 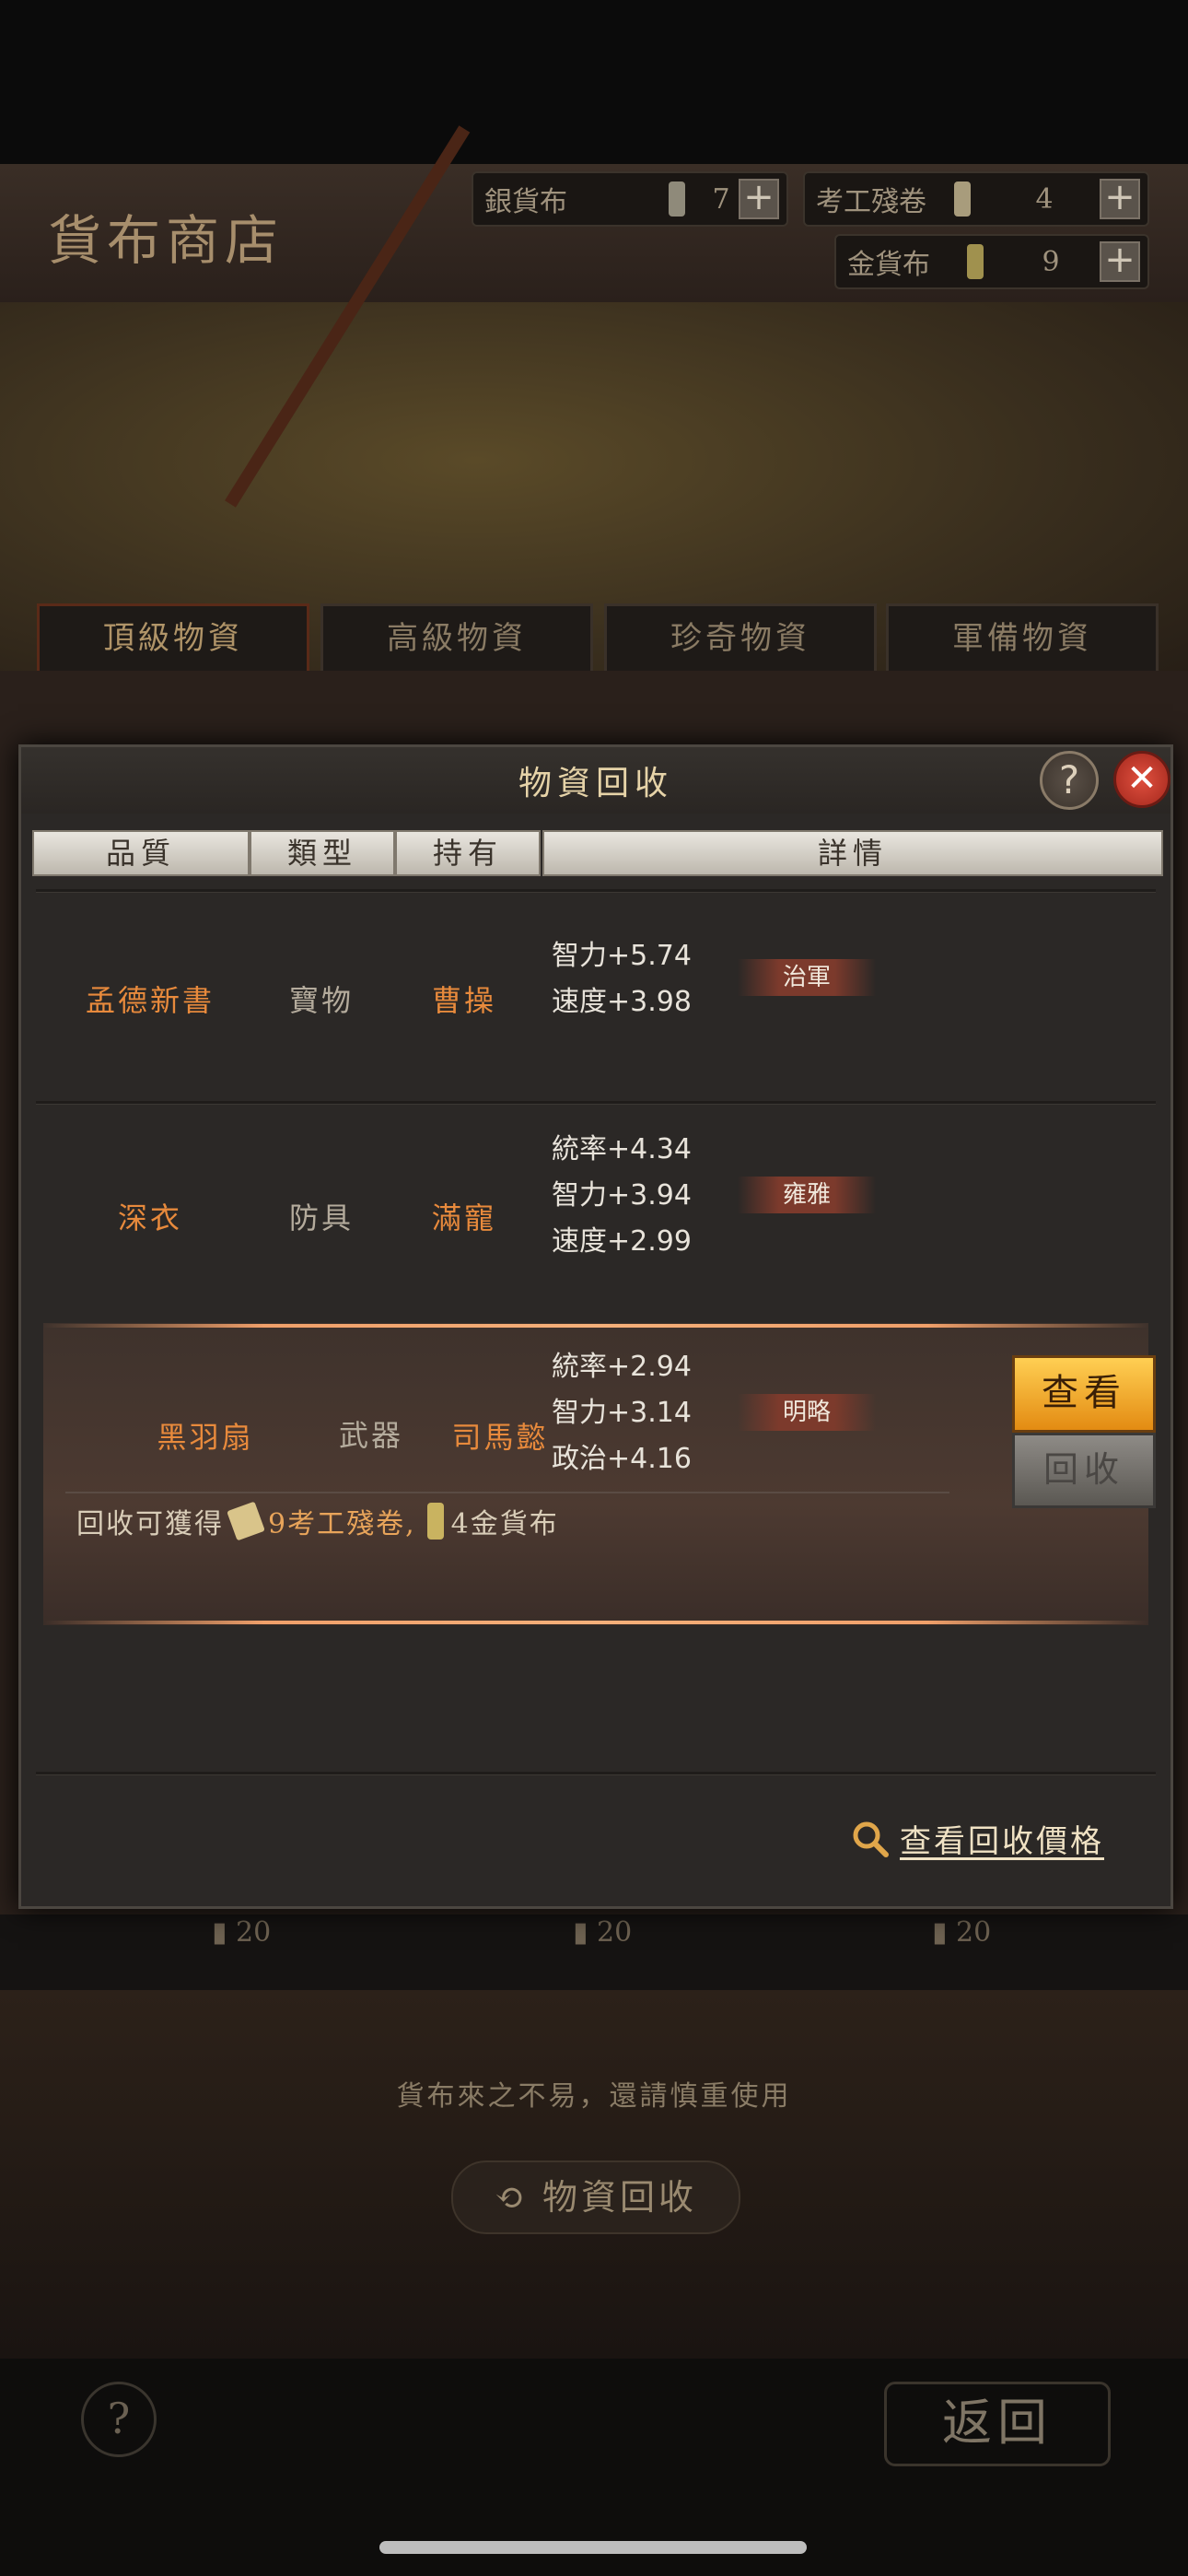 I want to click on item-name: 深衣, so click(x=150, y=1216).